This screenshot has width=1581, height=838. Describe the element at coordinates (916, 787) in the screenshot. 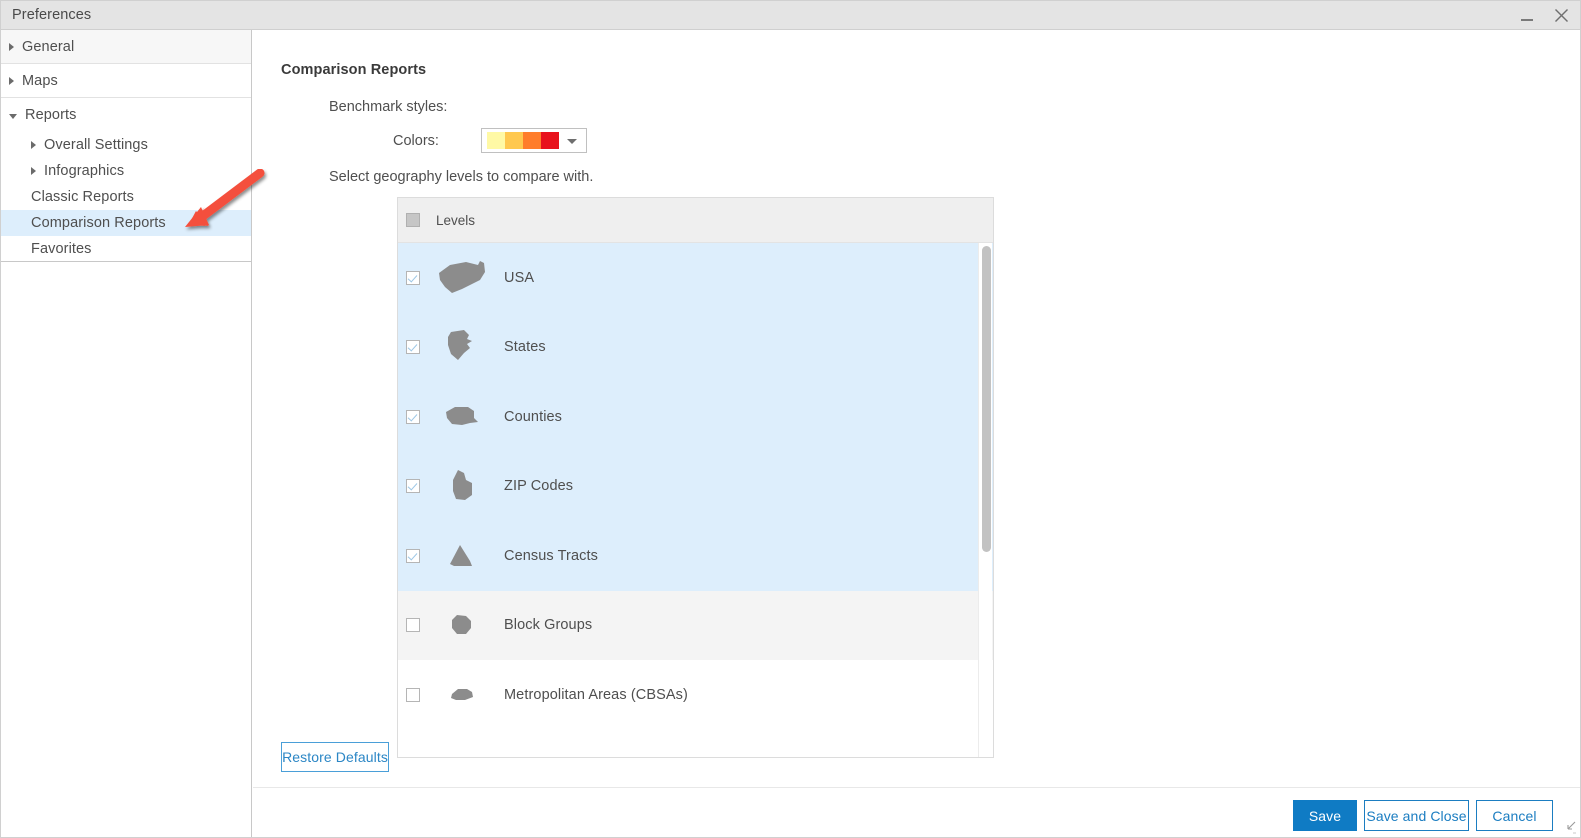

I see `footer-divider` at that location.